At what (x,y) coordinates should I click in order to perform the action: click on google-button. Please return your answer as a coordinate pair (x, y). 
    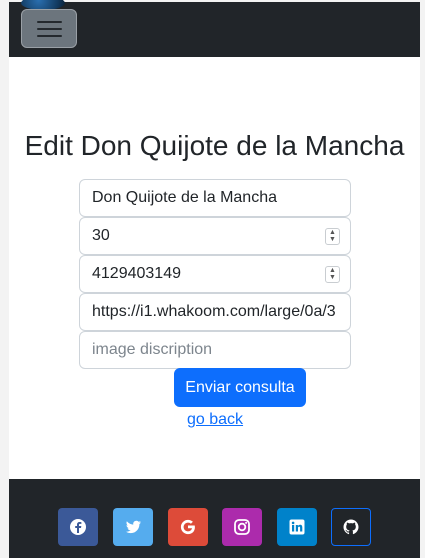
    Looking at the image, I should click on (188, 527).